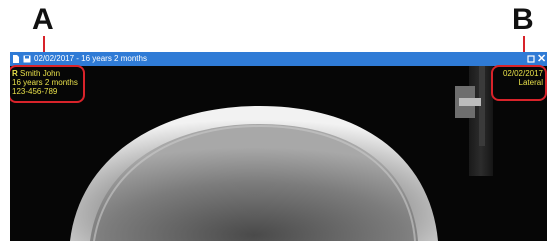 The height and width of the screenshot is (241, 549). I want to click on close-icon: ✕, so click(541, 59).